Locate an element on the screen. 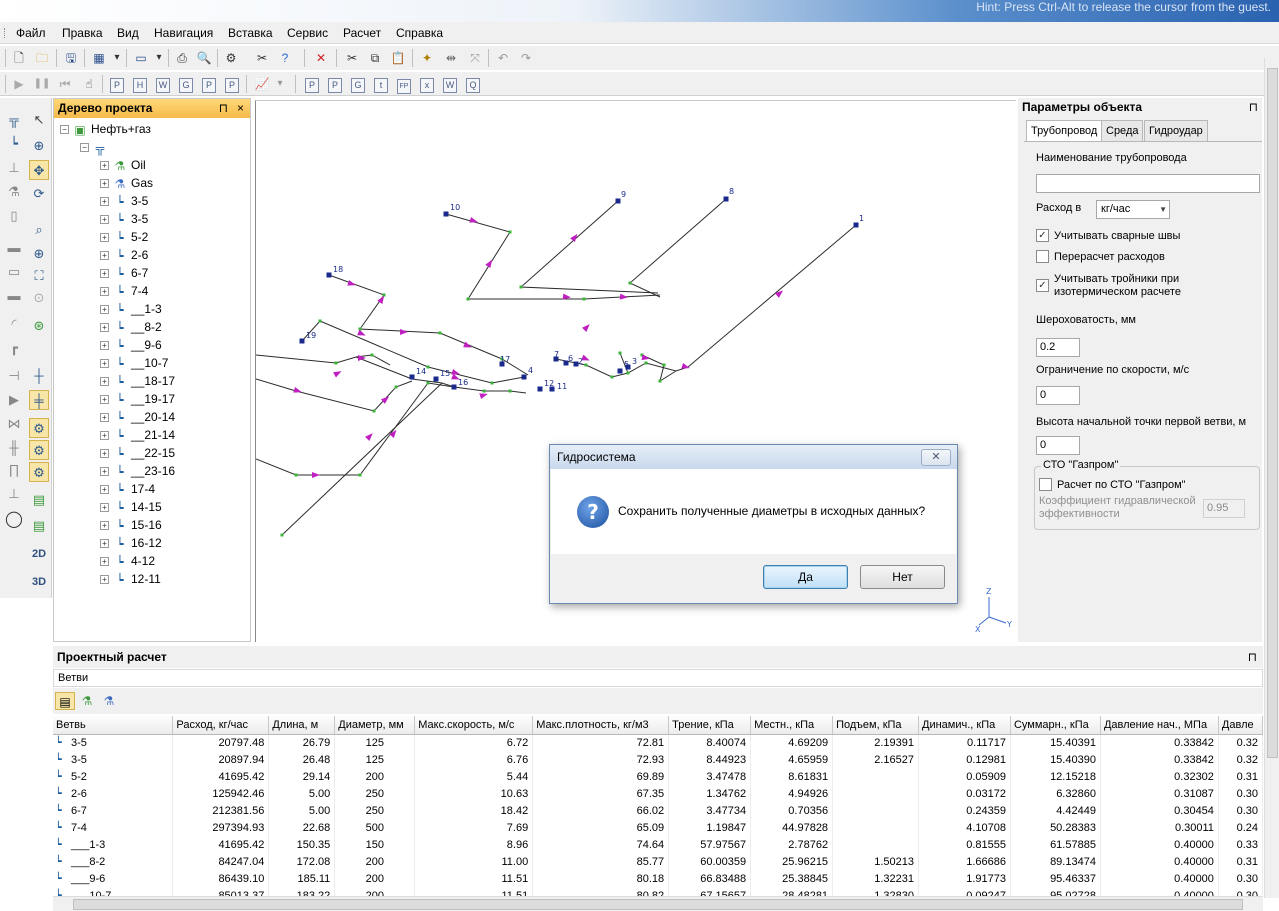 The image size is (1279, 911). gazprom-checkbox is located at coordinates (1045, 484).